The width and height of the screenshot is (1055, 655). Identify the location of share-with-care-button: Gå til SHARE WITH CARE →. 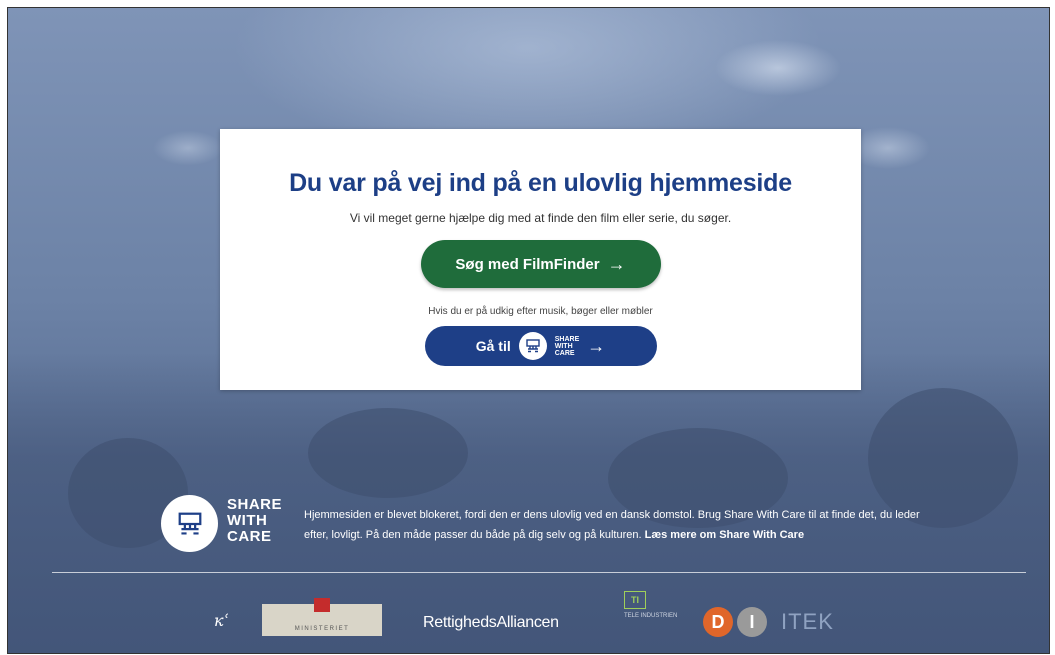
(540, 346).